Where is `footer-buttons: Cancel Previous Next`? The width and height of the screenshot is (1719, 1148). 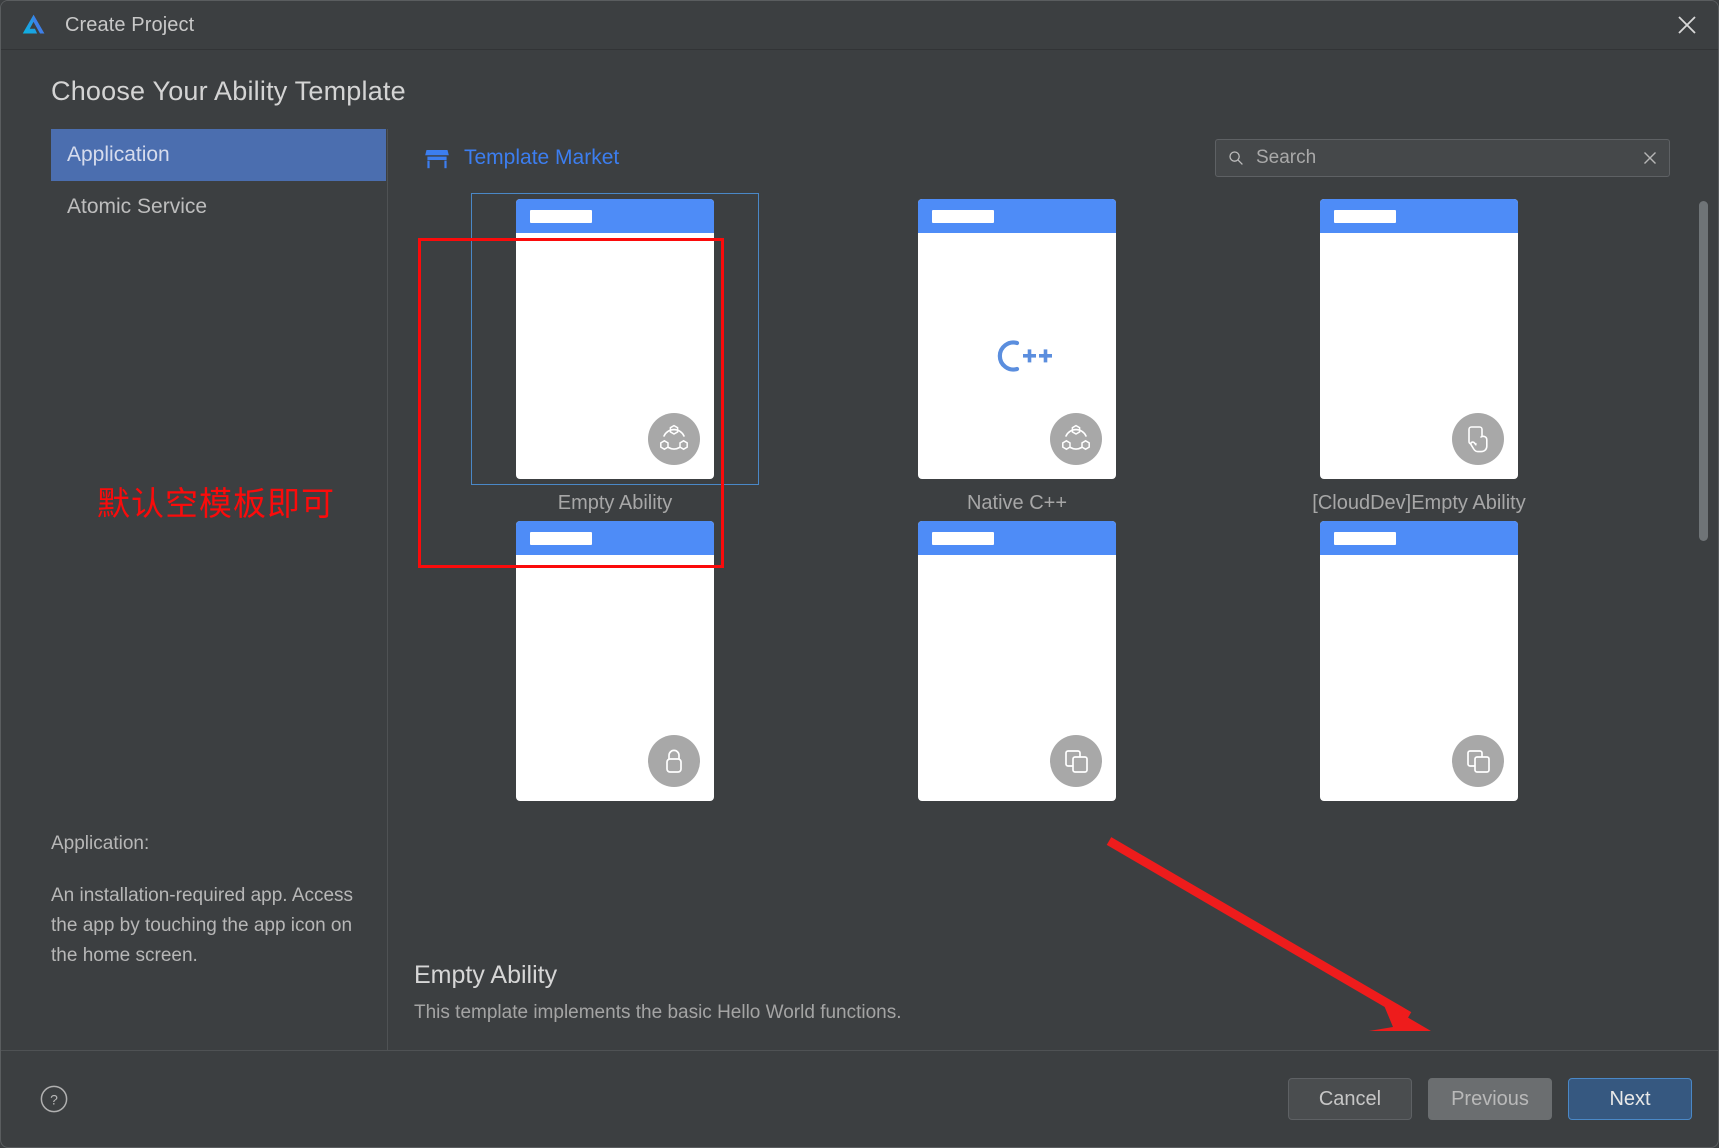
footer-buttons: Cancel Previous Next is located at coordinates (1490, 1099).